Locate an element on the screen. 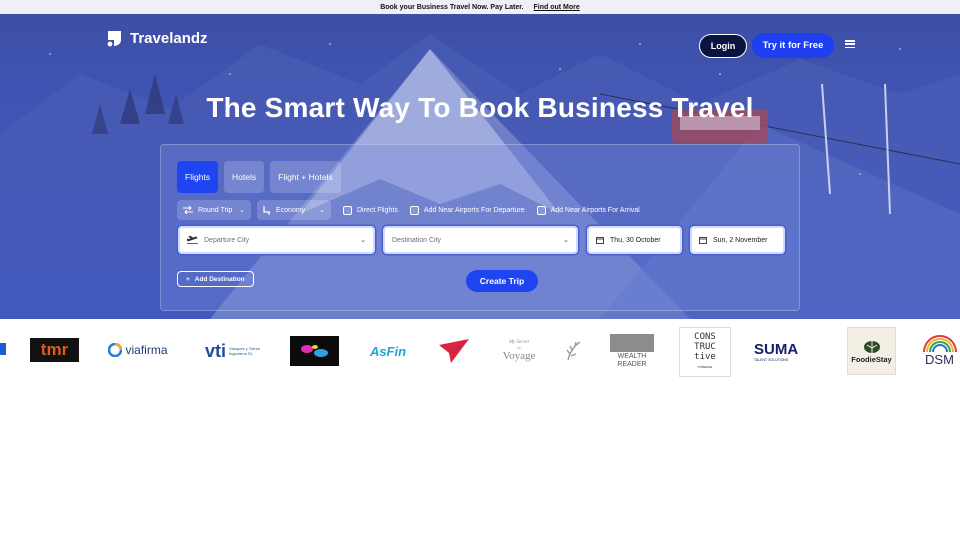 The height and width of the screenshot is (540, 960). wealthreader-text-2: READER is located at coordinates (632, 364).